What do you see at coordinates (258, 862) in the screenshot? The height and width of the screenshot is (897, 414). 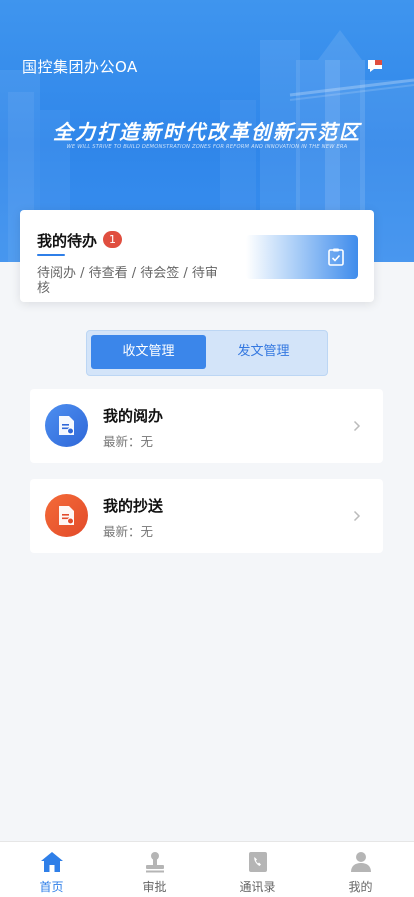 I see `phone-book-icon` at bounding box center [258, 862].